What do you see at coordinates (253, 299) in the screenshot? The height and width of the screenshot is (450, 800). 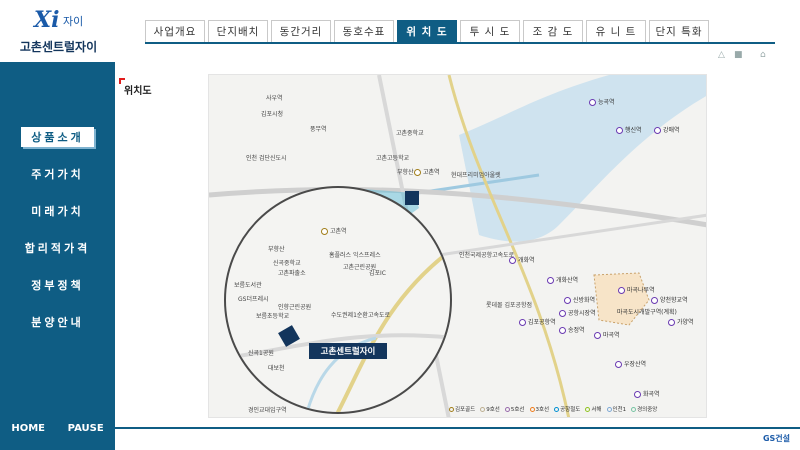 I see `zoom-gs-mart: GS더프레시` at bounding box center [253, 299].